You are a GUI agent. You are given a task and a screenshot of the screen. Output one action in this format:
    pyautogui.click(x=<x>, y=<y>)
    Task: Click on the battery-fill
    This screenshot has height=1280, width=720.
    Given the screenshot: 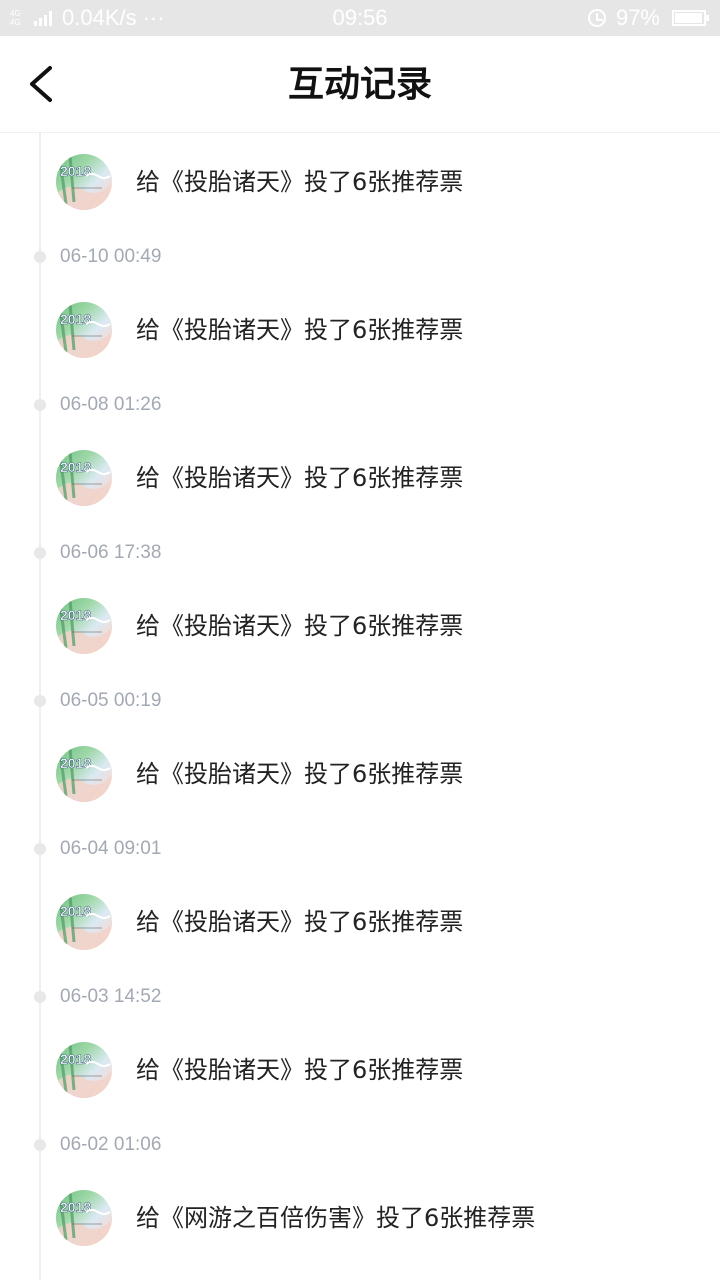 What is the action you would take?
    pyautogui.click(x=688, y=18)
    